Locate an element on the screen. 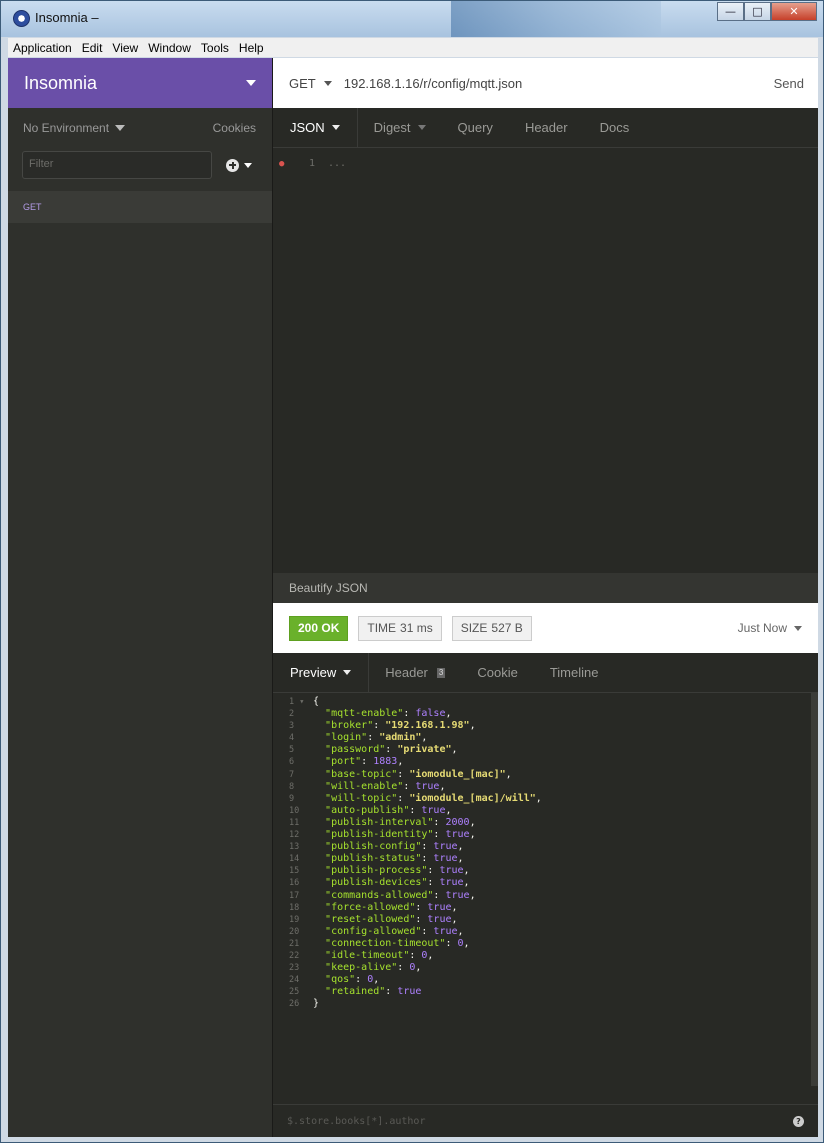 The height and width of the screenshot is (1143, 824). code-line: 17 "commands-allowed": true, is located at coordinates (545, 896).